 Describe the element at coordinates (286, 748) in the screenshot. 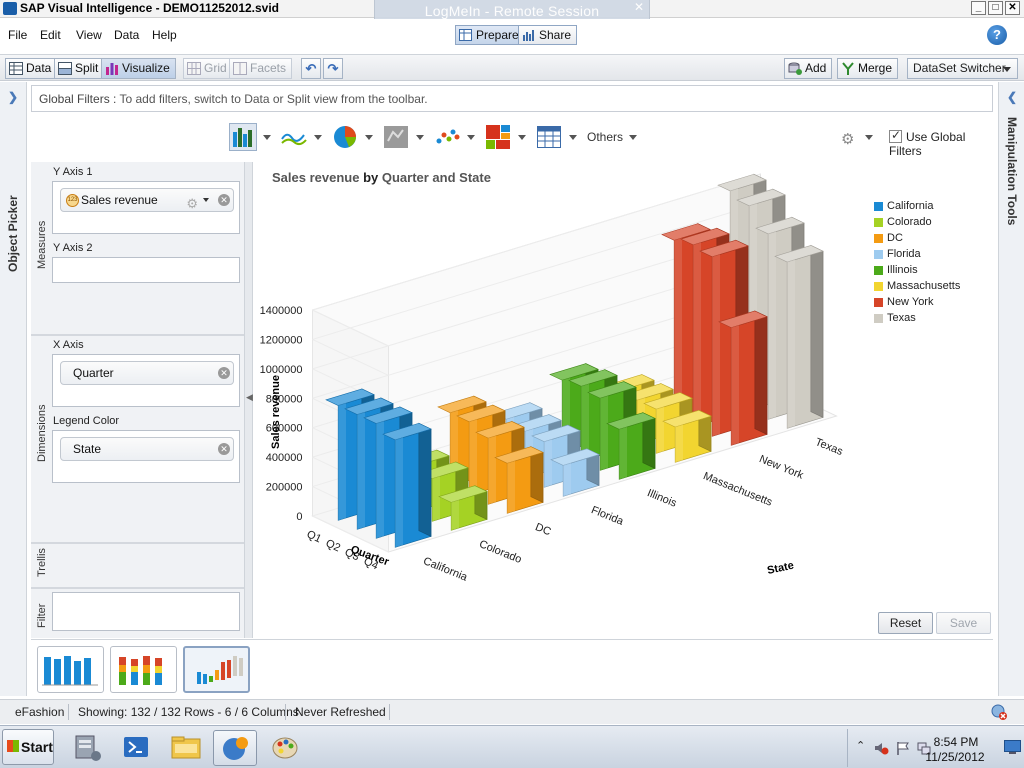

I see `taskbar-paint-icon` at that location.